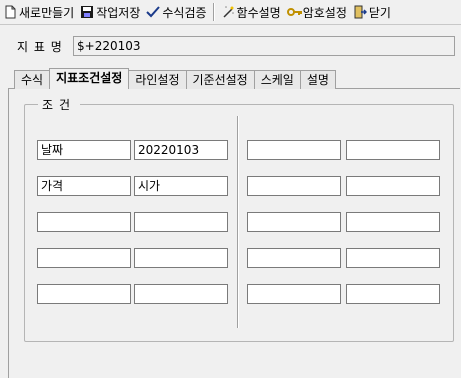  What do you see at coordinates (324, 12) in the screenshot?
I see `password-button-label: 암호설정` at bounding box center [324, 12].